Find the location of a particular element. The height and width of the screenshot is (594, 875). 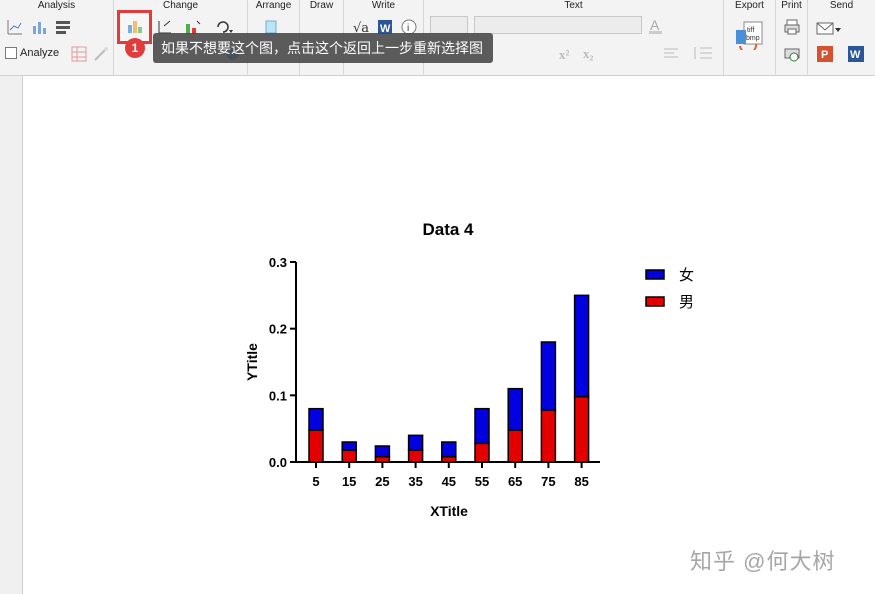

font-size-select is located at coordinates (449, 25).